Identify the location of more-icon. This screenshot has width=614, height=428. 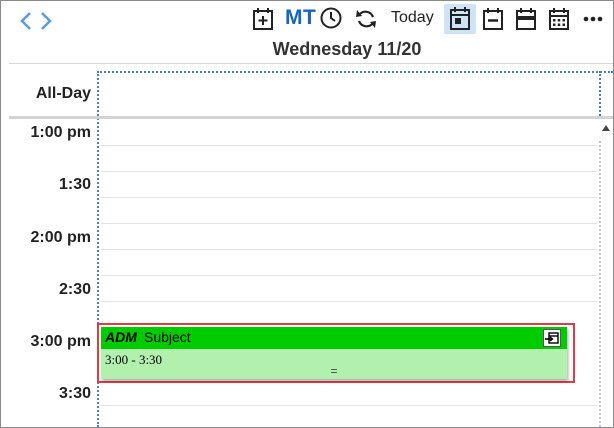
(593, 19).